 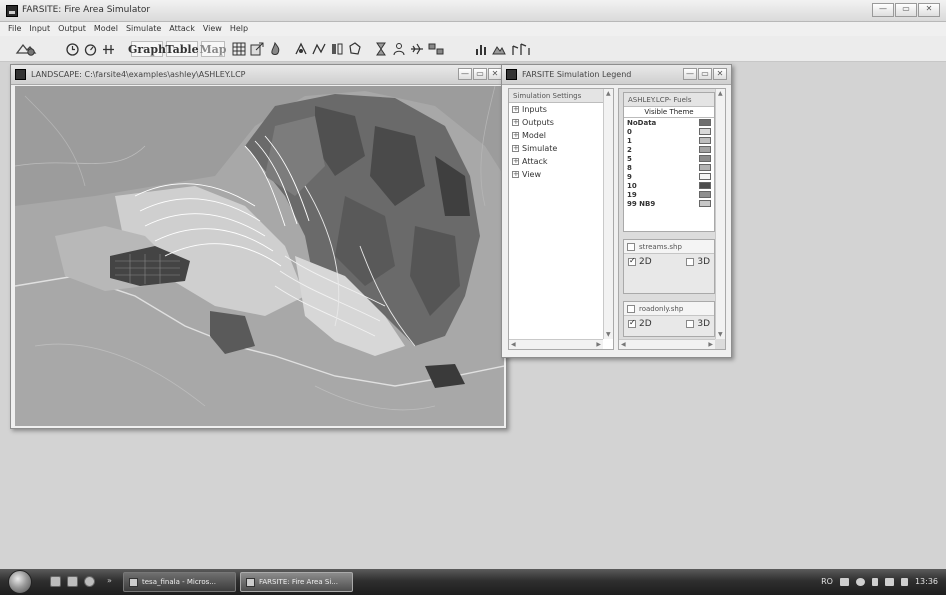 What do you see at coordinates (690, 261) in the screenshot?
I see `streams-3d-checkbox` at bounding box center [690, 261].